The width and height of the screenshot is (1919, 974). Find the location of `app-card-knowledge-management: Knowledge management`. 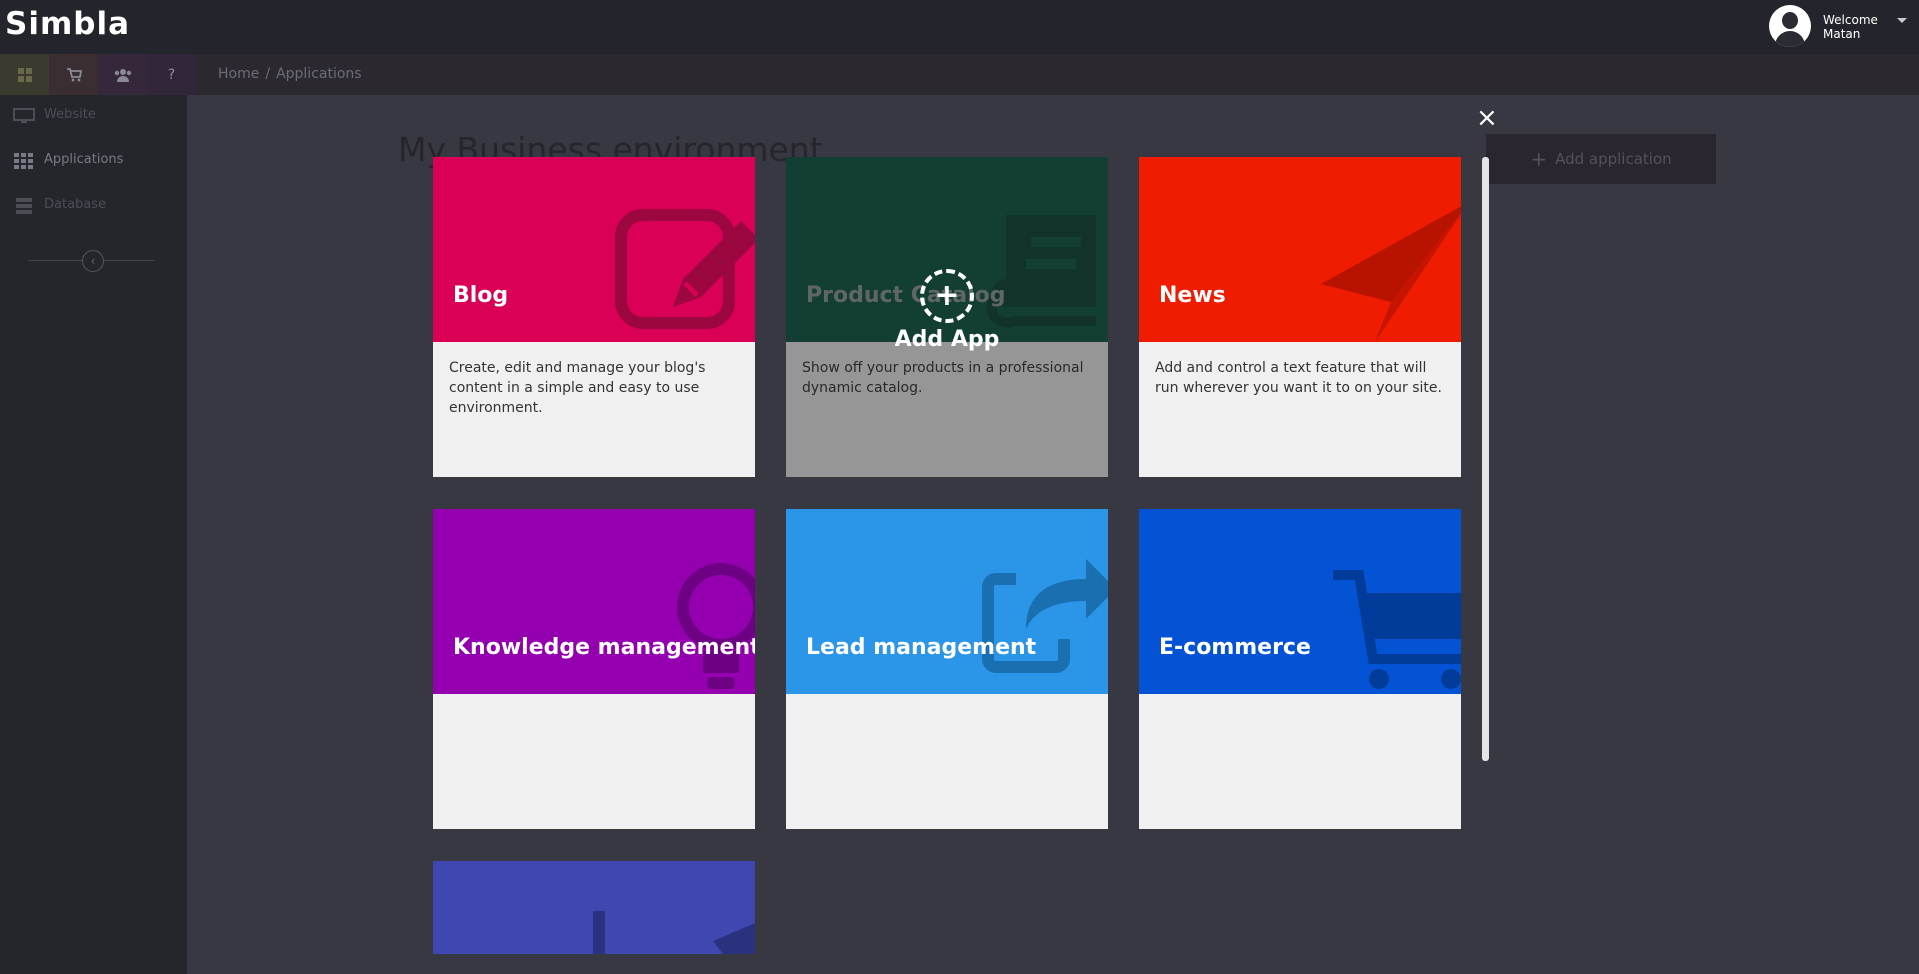

app-card-knowledge-management: Knowledge management is located at coordinates (594, 669).